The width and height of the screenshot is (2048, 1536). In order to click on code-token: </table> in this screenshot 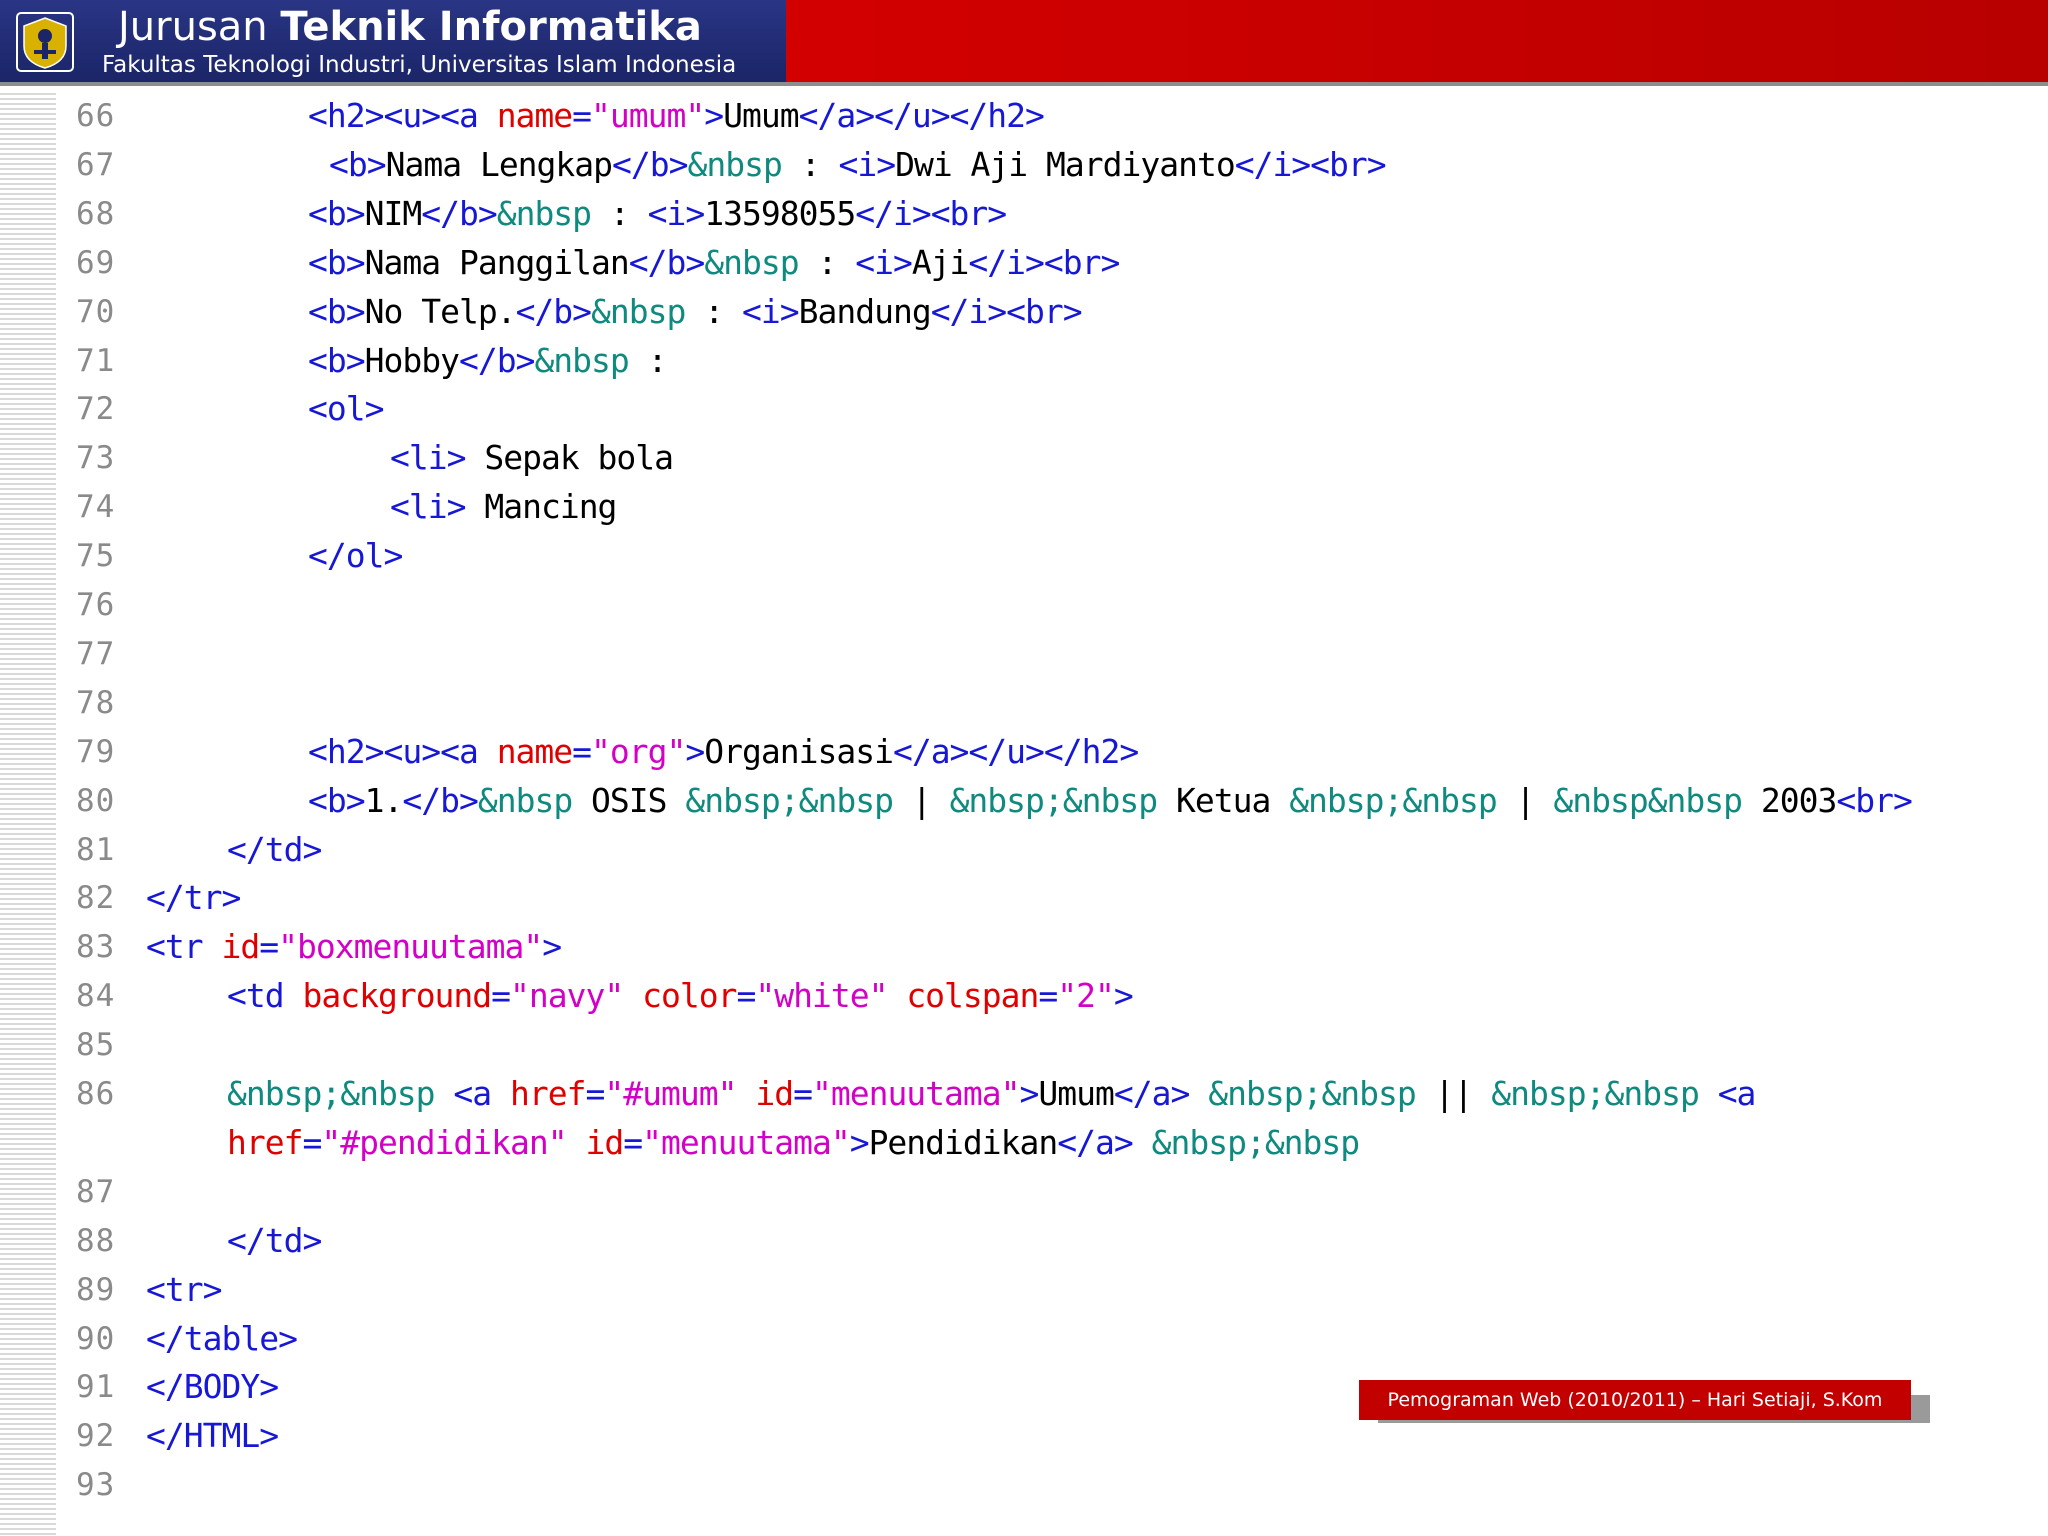, I will do `click(222, 1338)`.